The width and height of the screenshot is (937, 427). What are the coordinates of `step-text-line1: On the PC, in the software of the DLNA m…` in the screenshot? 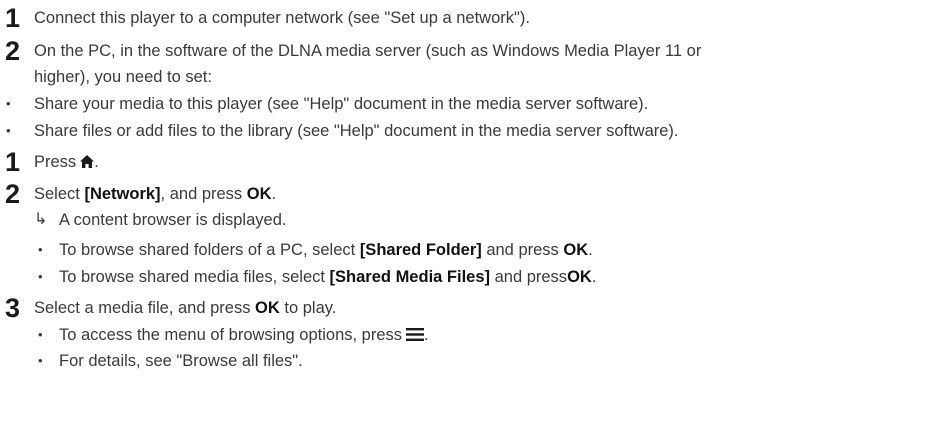 It's located at (368, 51).